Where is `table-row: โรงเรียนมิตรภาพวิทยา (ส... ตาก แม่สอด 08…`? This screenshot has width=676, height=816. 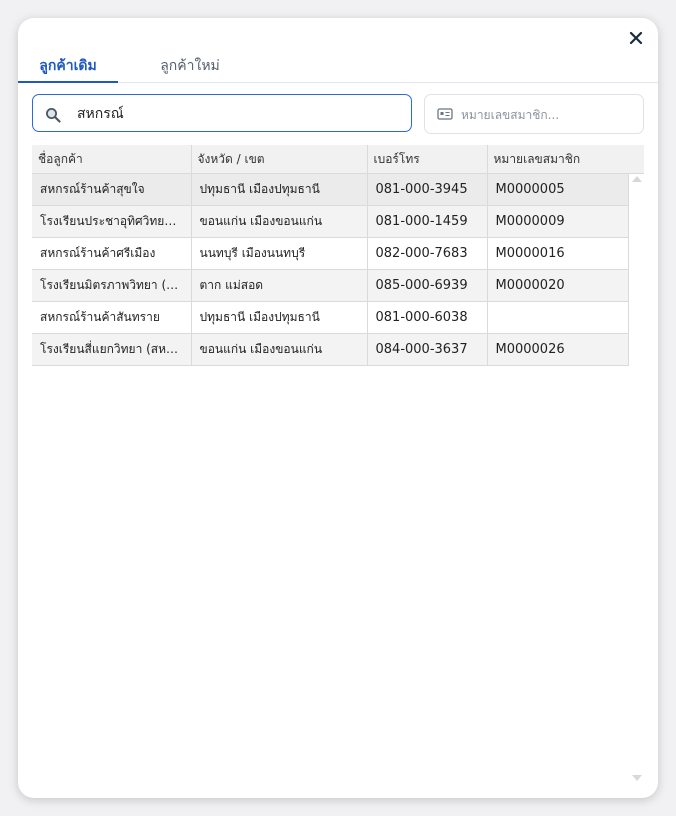 table-row: โรงเรียนมิตรภาพวิทยา (ส... ตาก แม่สอด 08… is located at coordinates (330, 285).